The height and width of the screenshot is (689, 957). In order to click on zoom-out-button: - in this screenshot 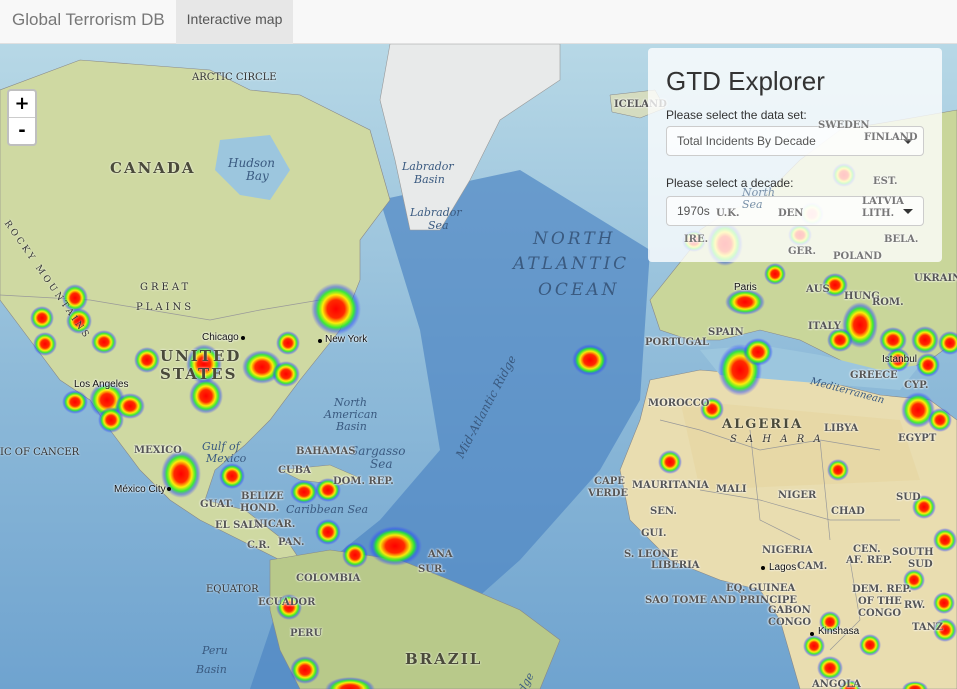, I will do `click(22, 131)`.